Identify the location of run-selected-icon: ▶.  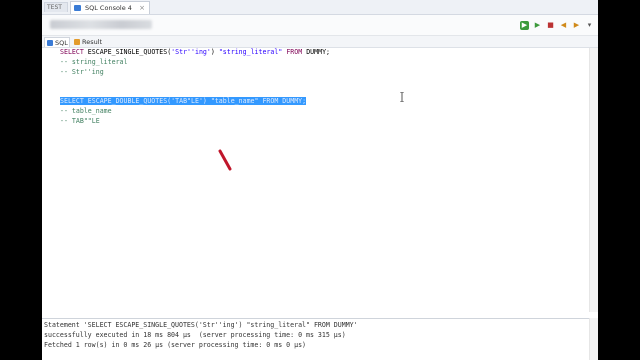
(537, 25).